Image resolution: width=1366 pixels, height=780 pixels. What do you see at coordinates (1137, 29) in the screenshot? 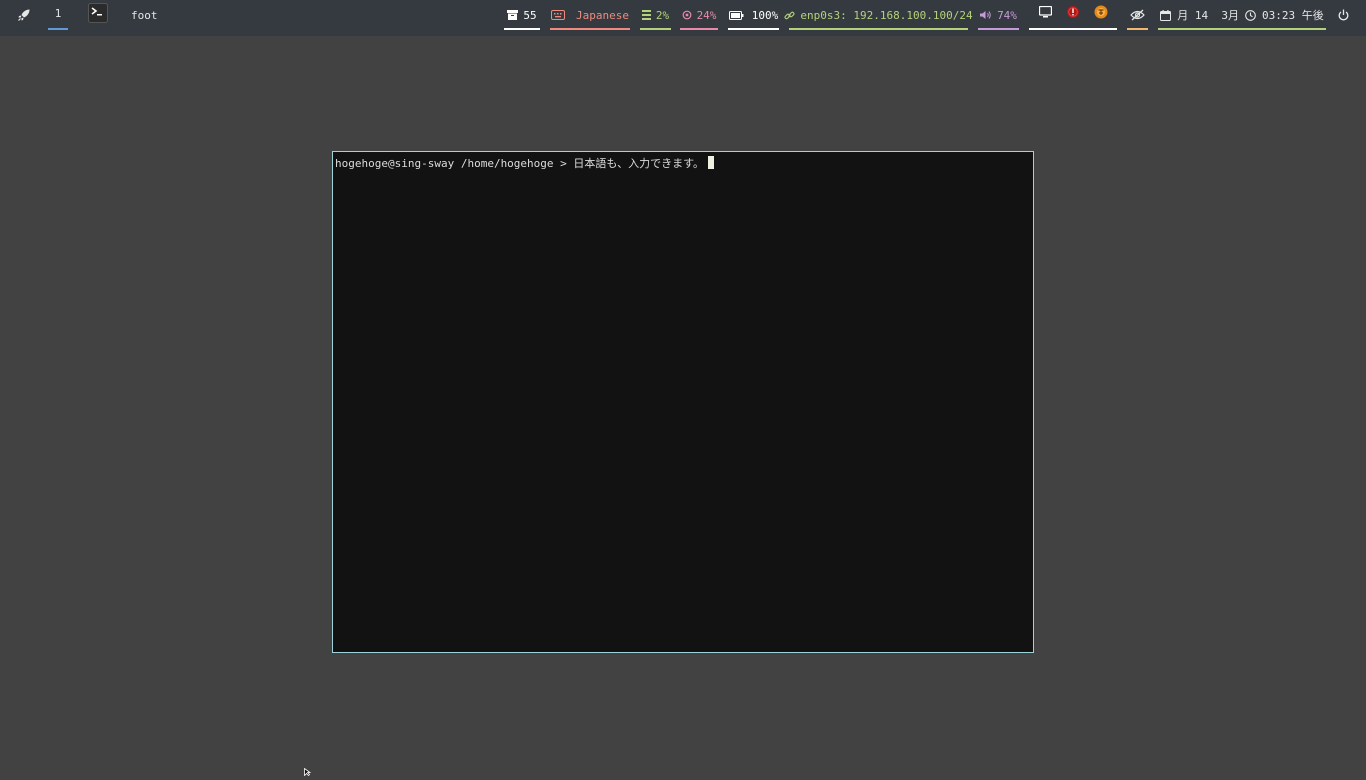
I see `idle-inhibitor-underline` at bounding box center [1137, 29].